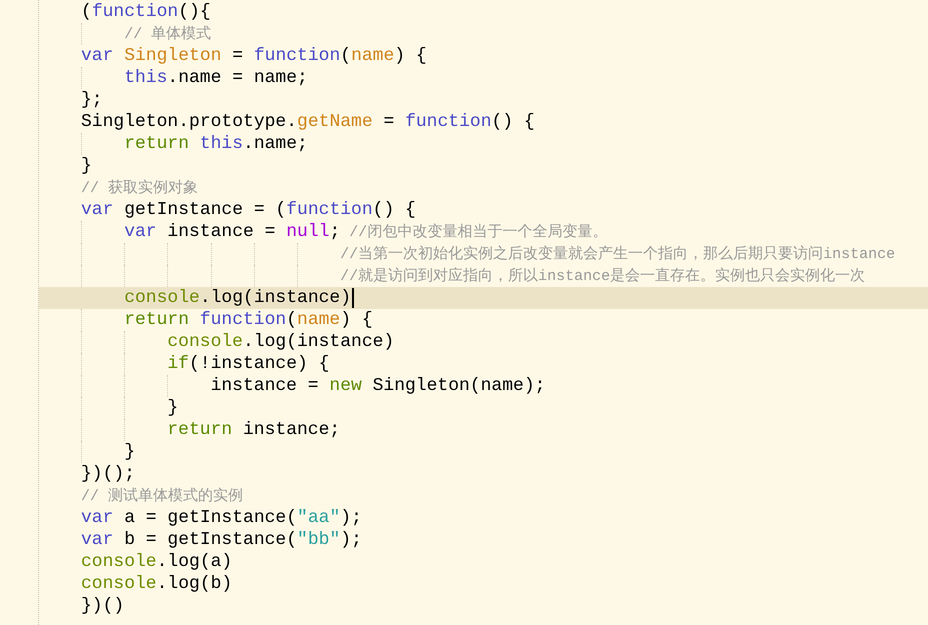 This screenshot has height=625, width=928. I want to click on text-cursor, so click(353, 298).